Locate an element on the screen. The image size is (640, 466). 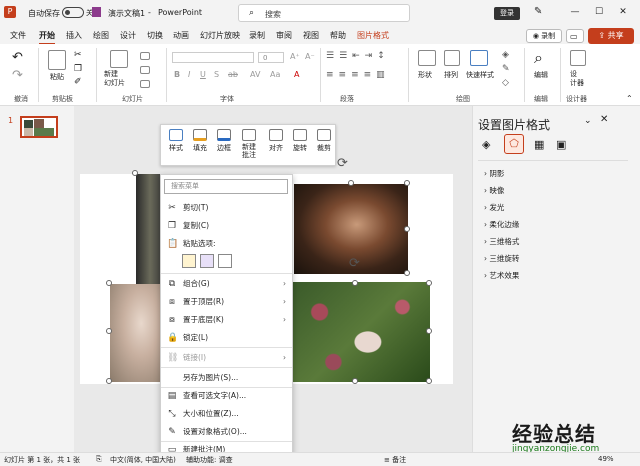
login-button: 登录 is located at coordinates (507, 13).